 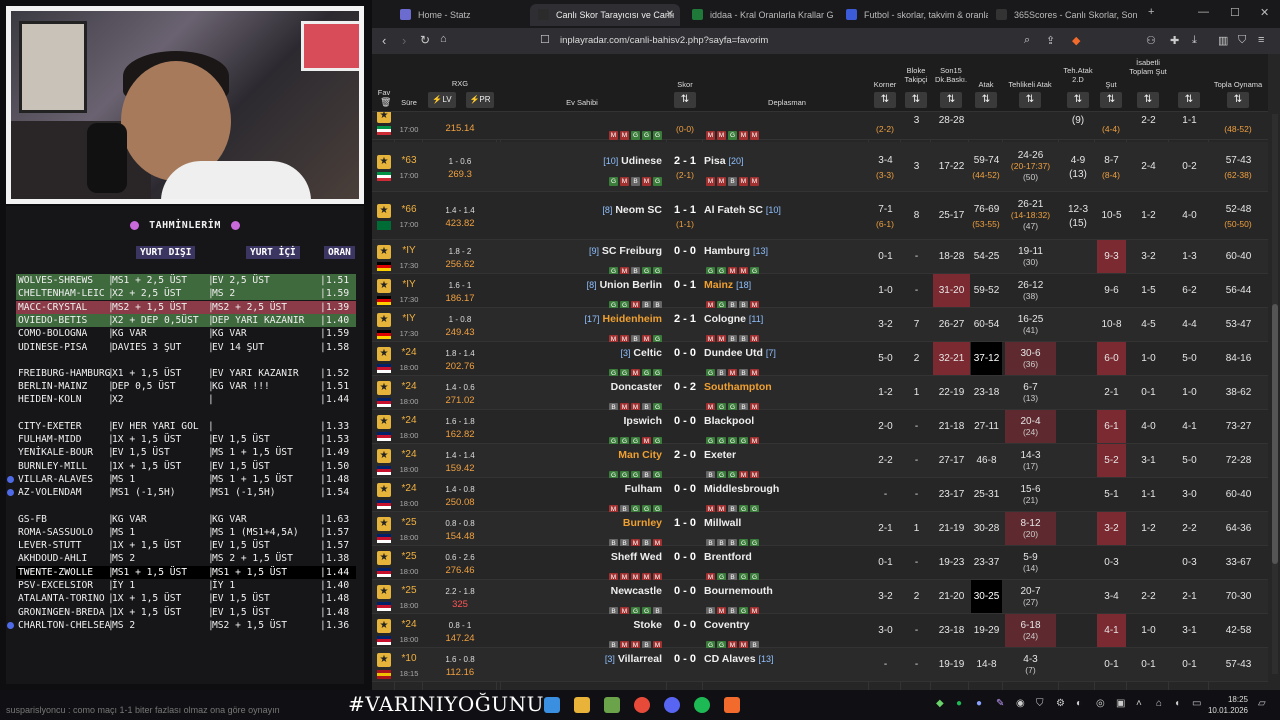 What do you see at coordinates (959, 703) in the screenshot?
I see `tray-spotify-icon: ●` at bounding box center [959, 703].